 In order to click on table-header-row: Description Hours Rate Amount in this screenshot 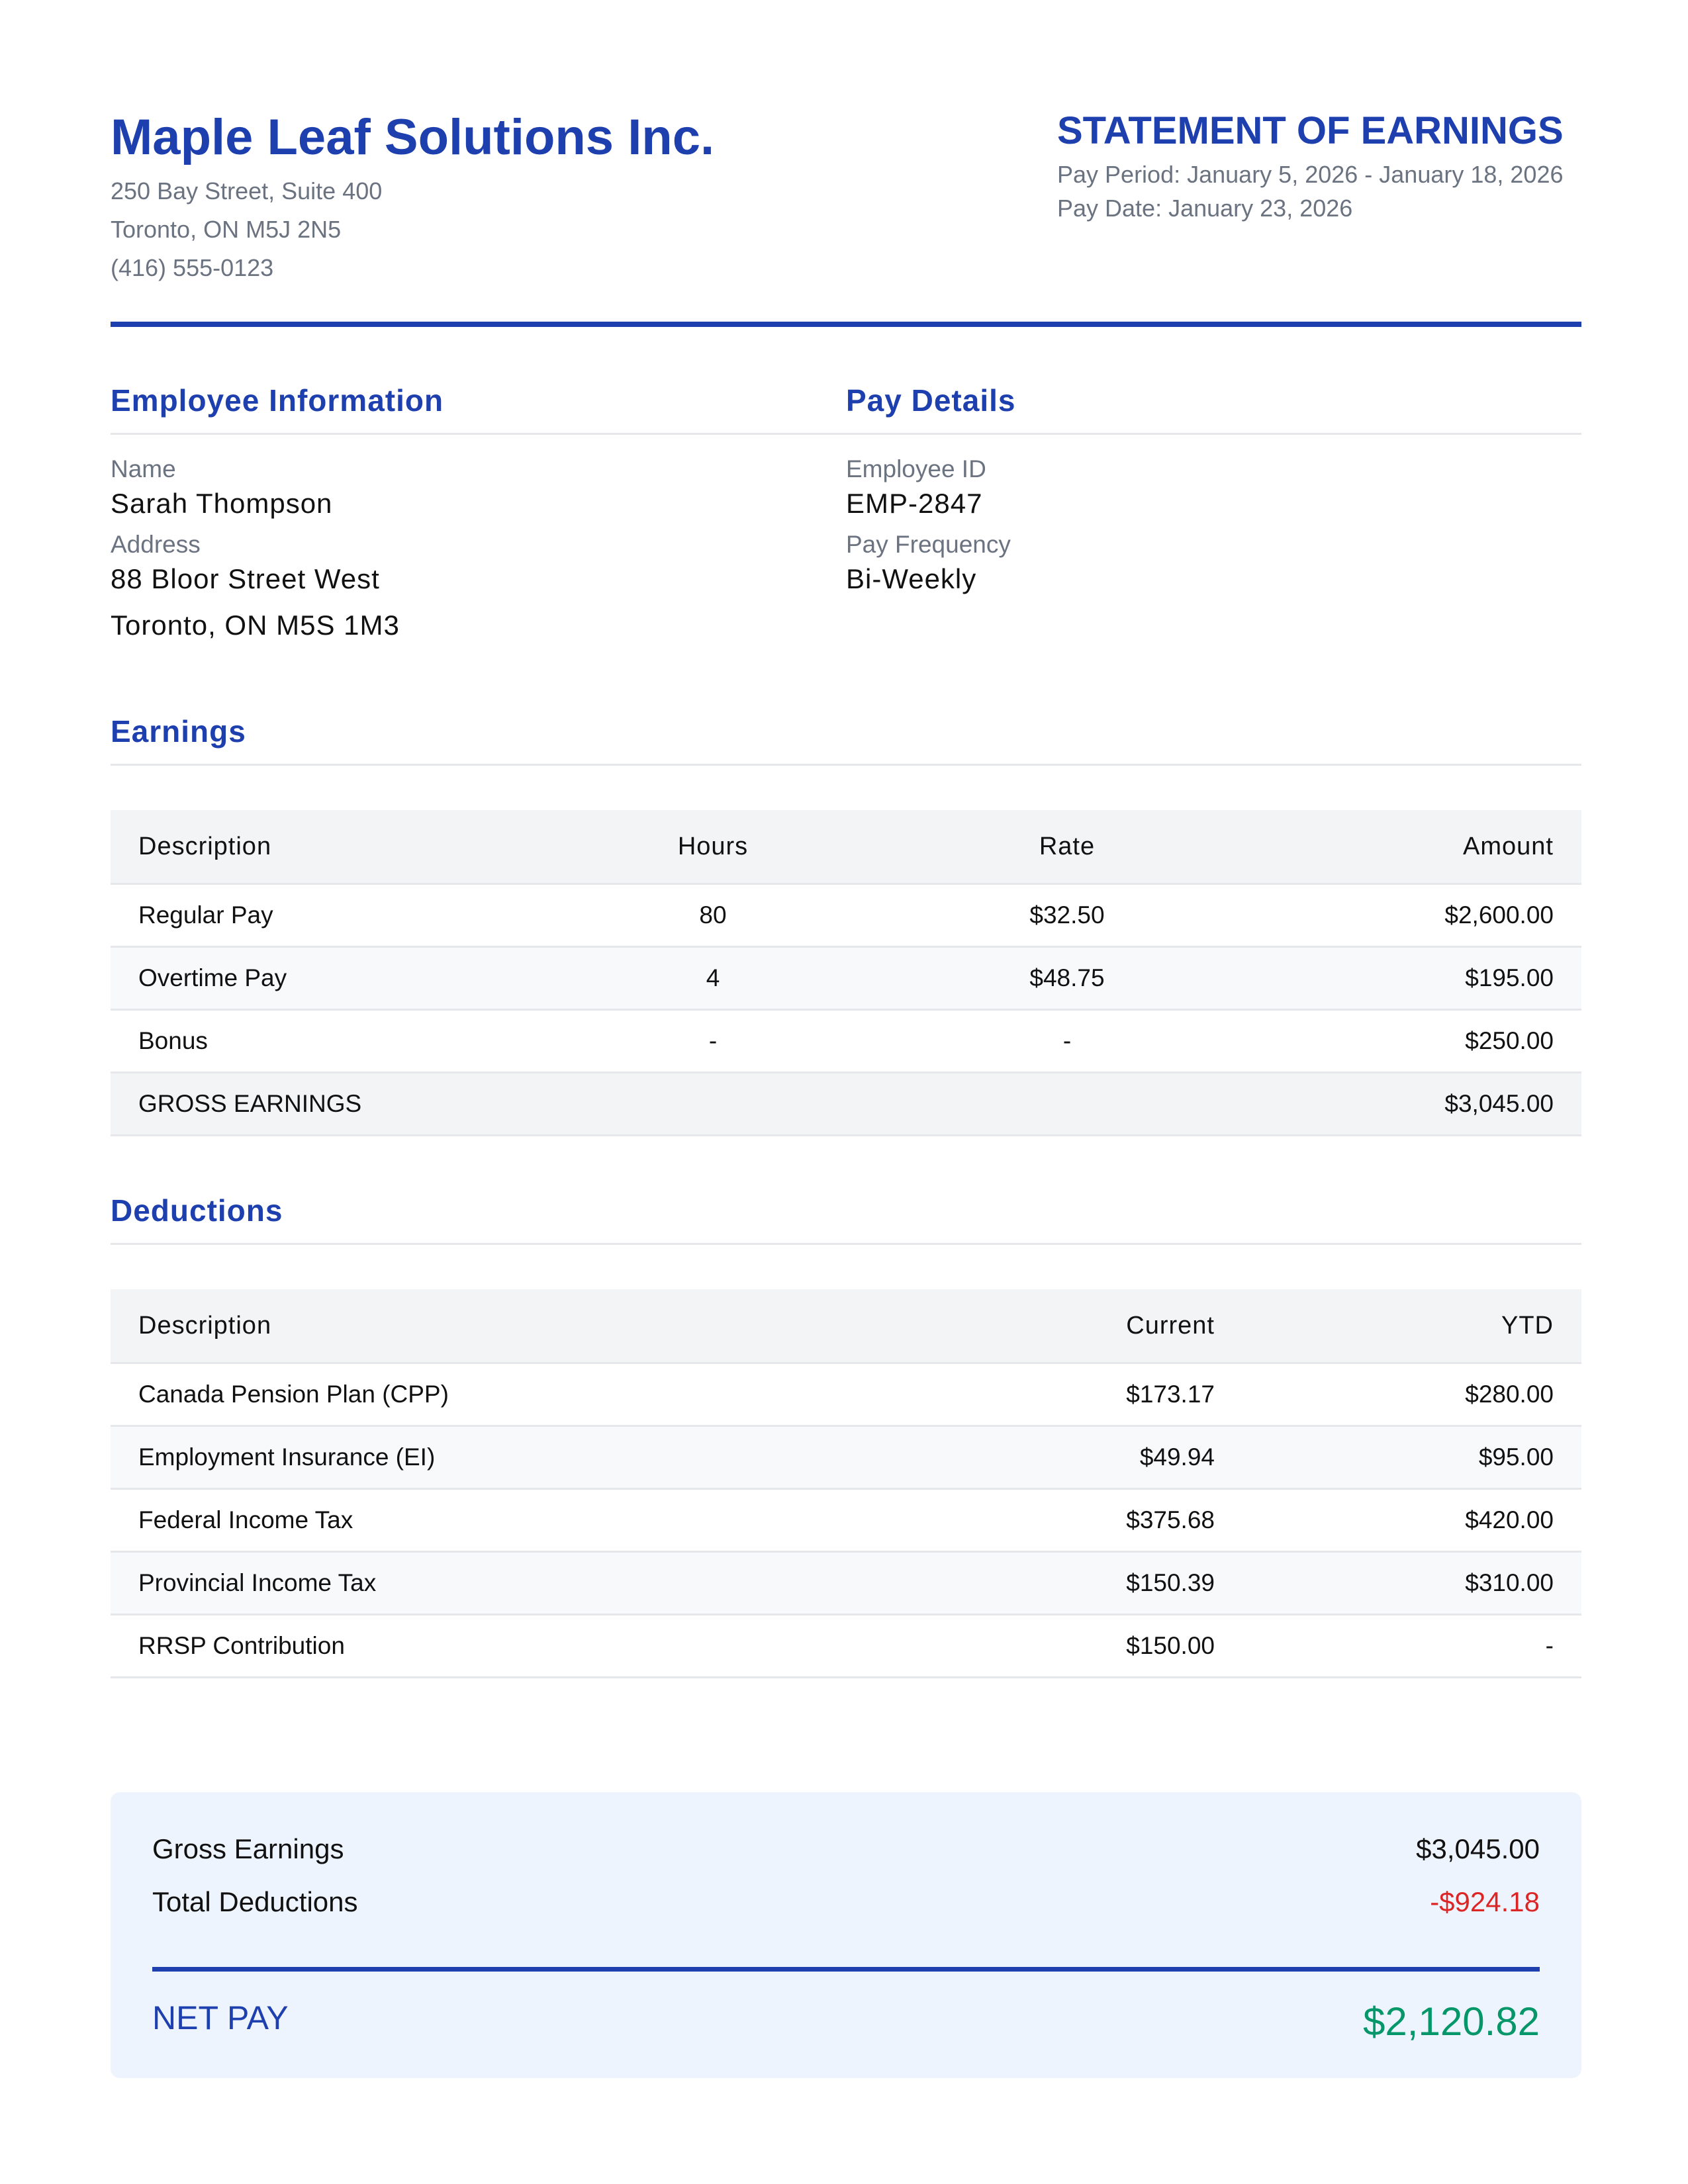, I will do `click(846, 847)`.